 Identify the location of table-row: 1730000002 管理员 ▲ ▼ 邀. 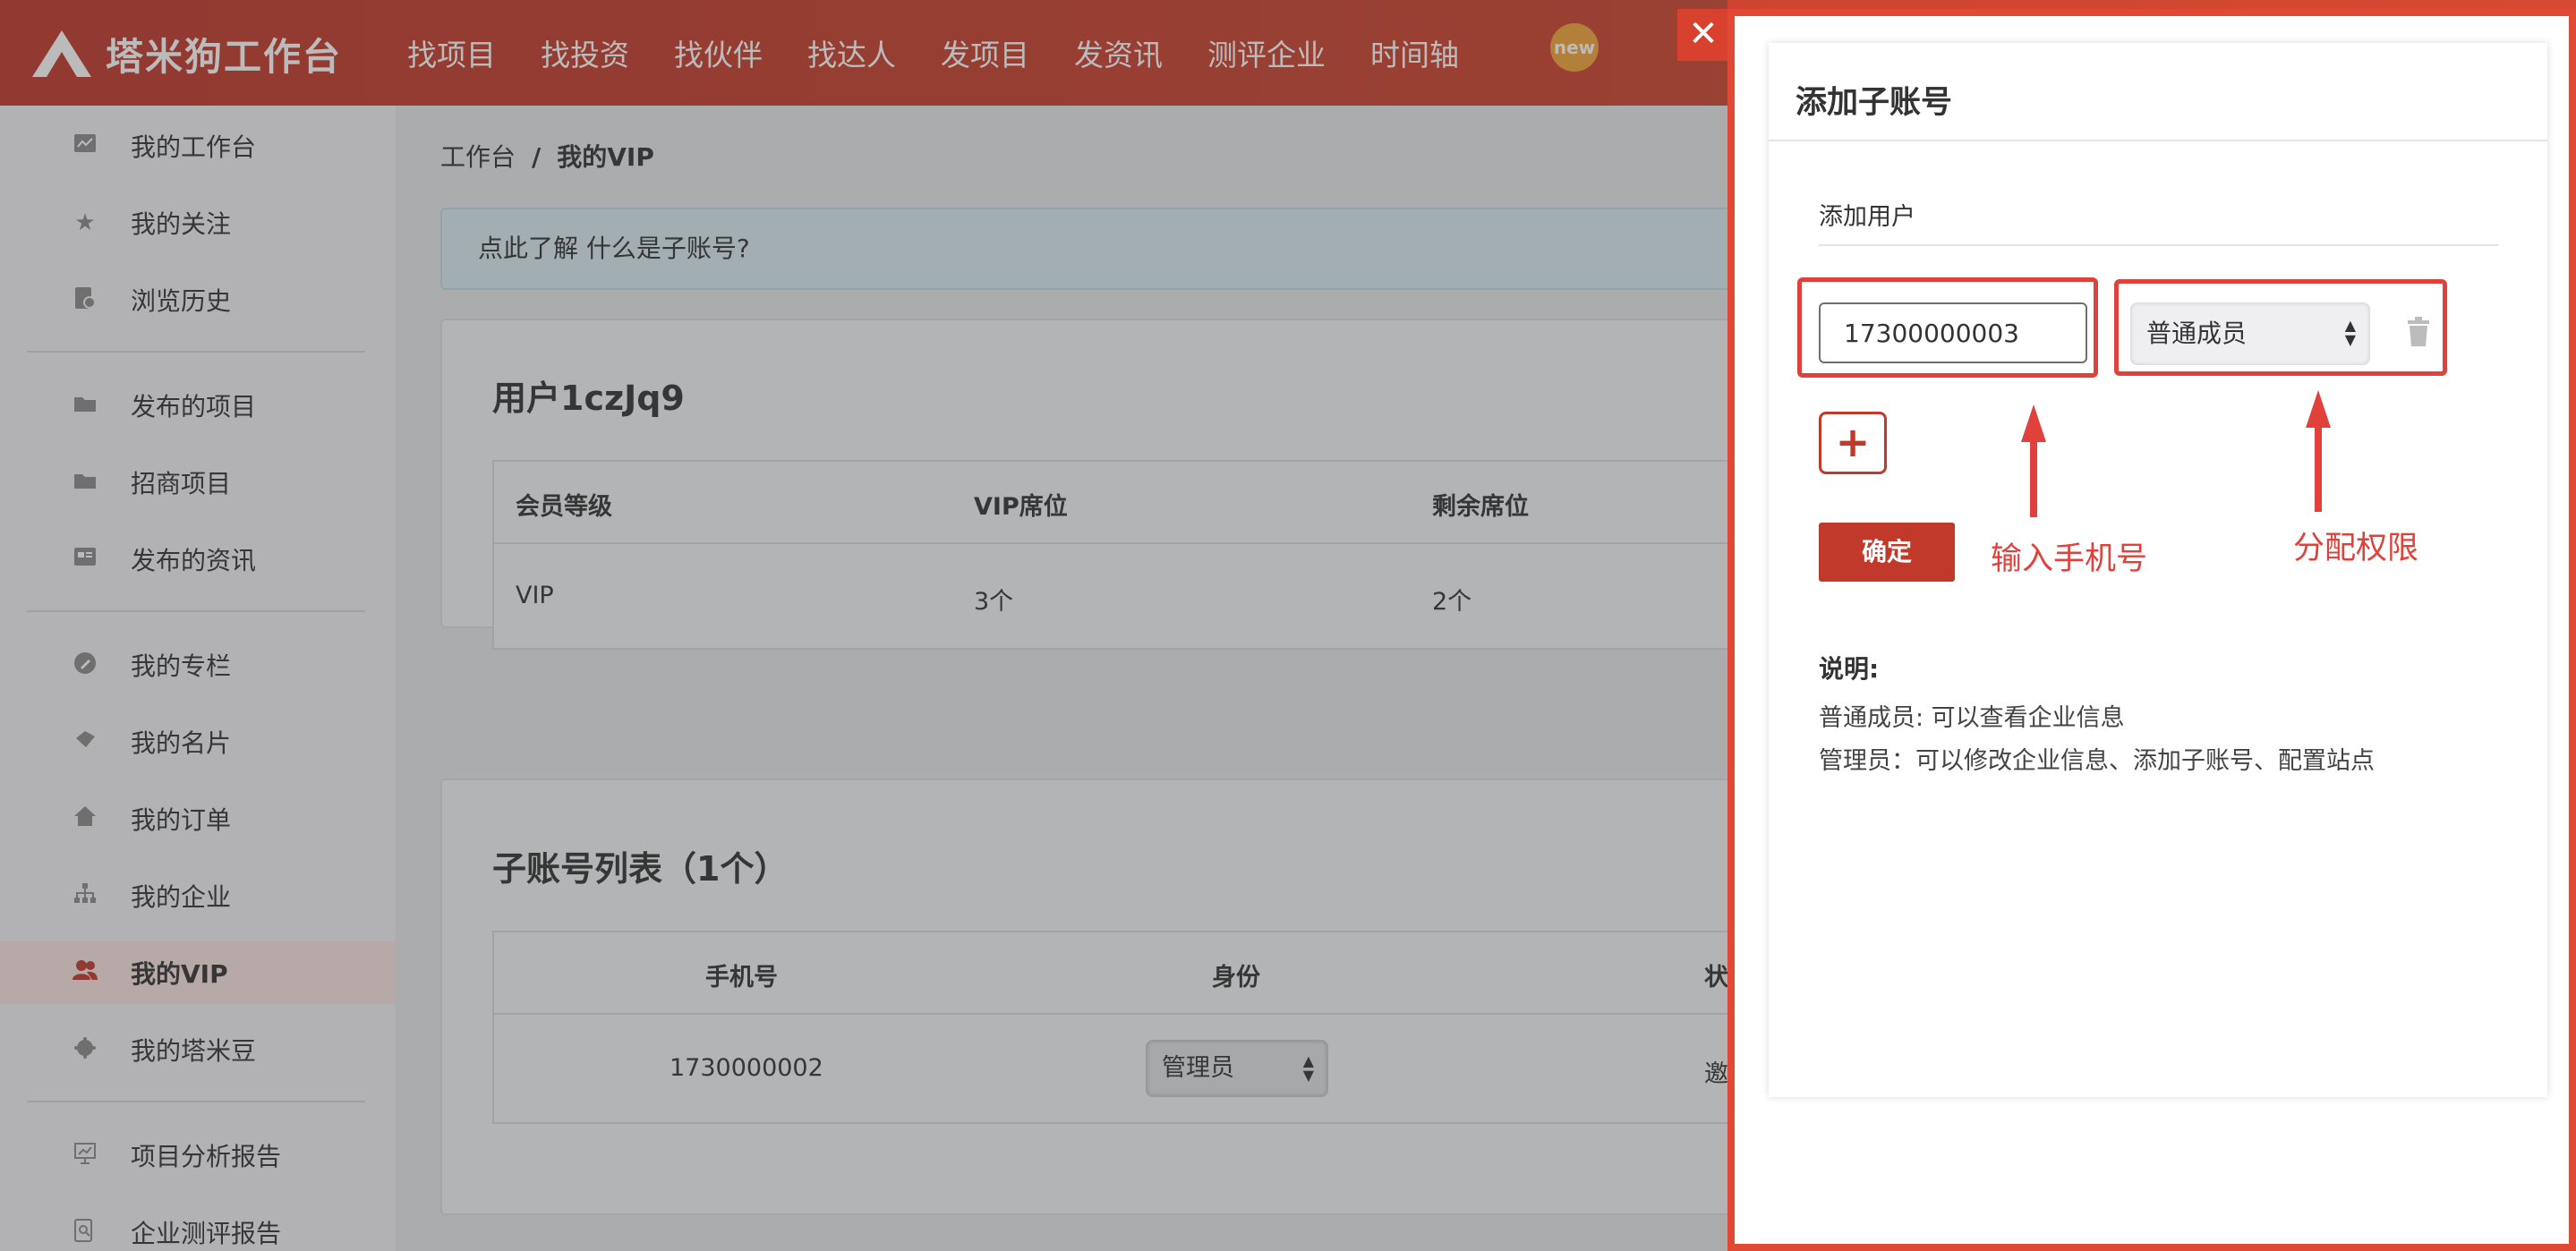
(1190, 1069).